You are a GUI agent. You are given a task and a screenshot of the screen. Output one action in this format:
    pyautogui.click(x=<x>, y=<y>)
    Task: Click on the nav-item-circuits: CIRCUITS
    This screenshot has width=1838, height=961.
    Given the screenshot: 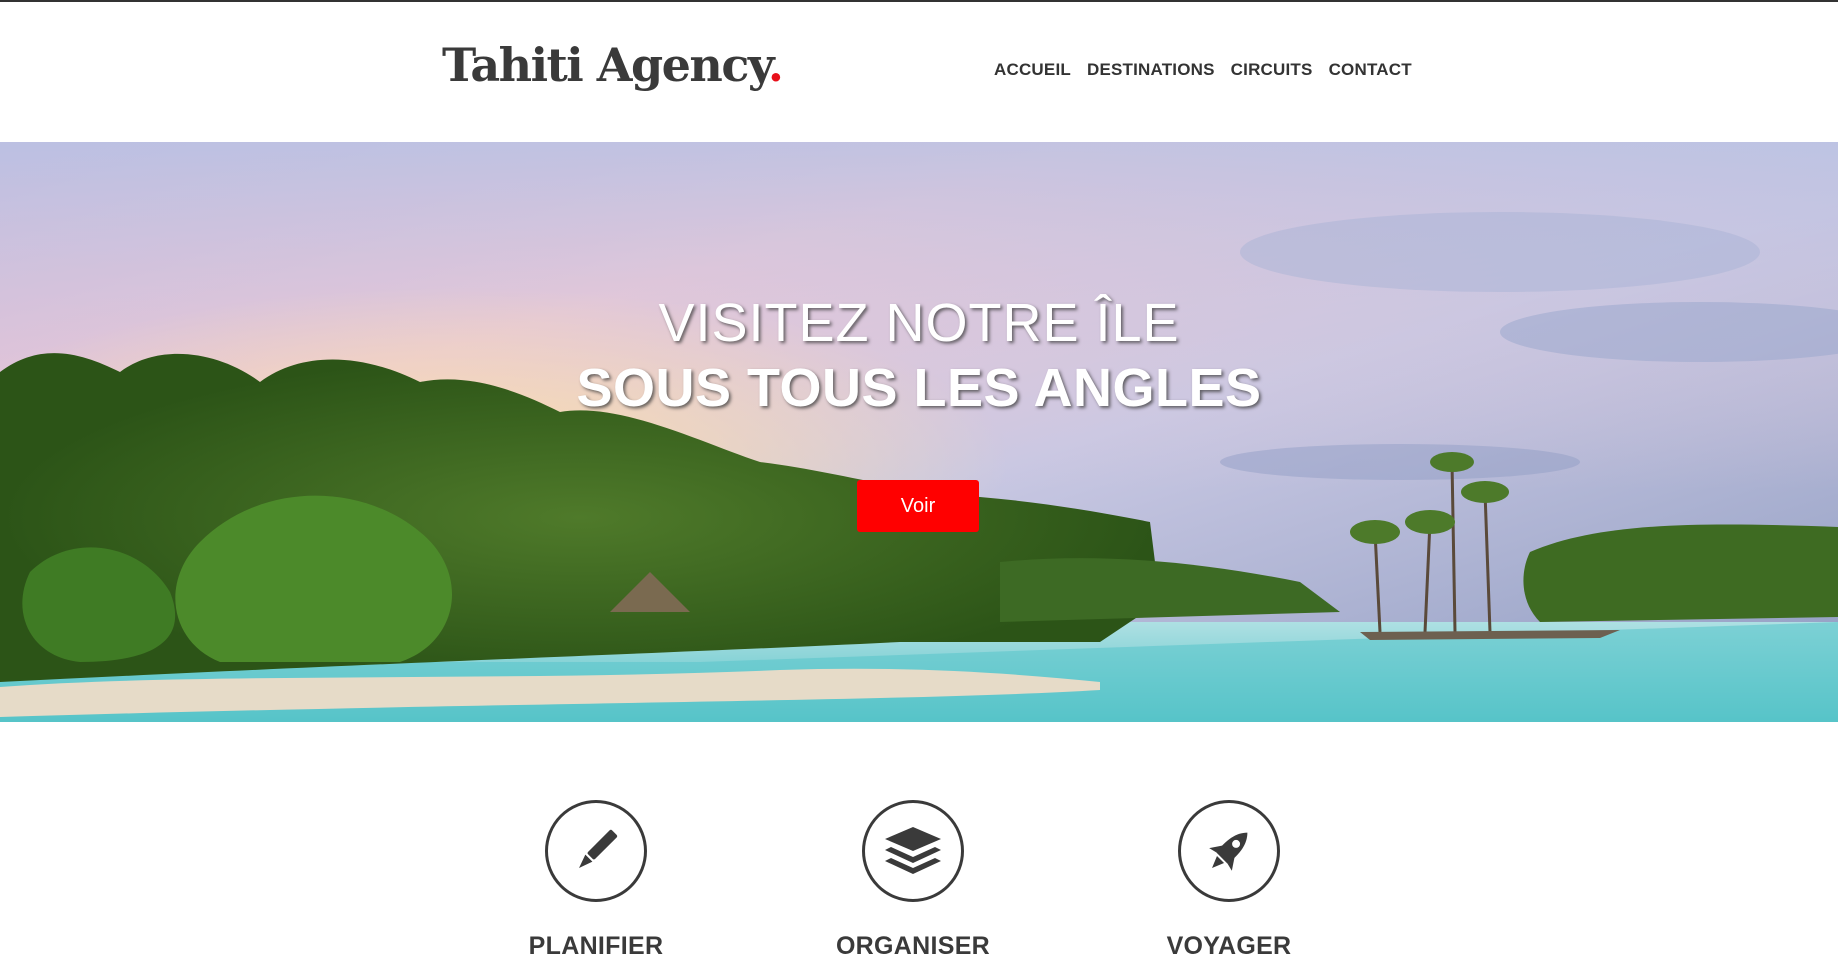 What is the action you would take?
    pyautogui.click(x=1272, y=70)
    